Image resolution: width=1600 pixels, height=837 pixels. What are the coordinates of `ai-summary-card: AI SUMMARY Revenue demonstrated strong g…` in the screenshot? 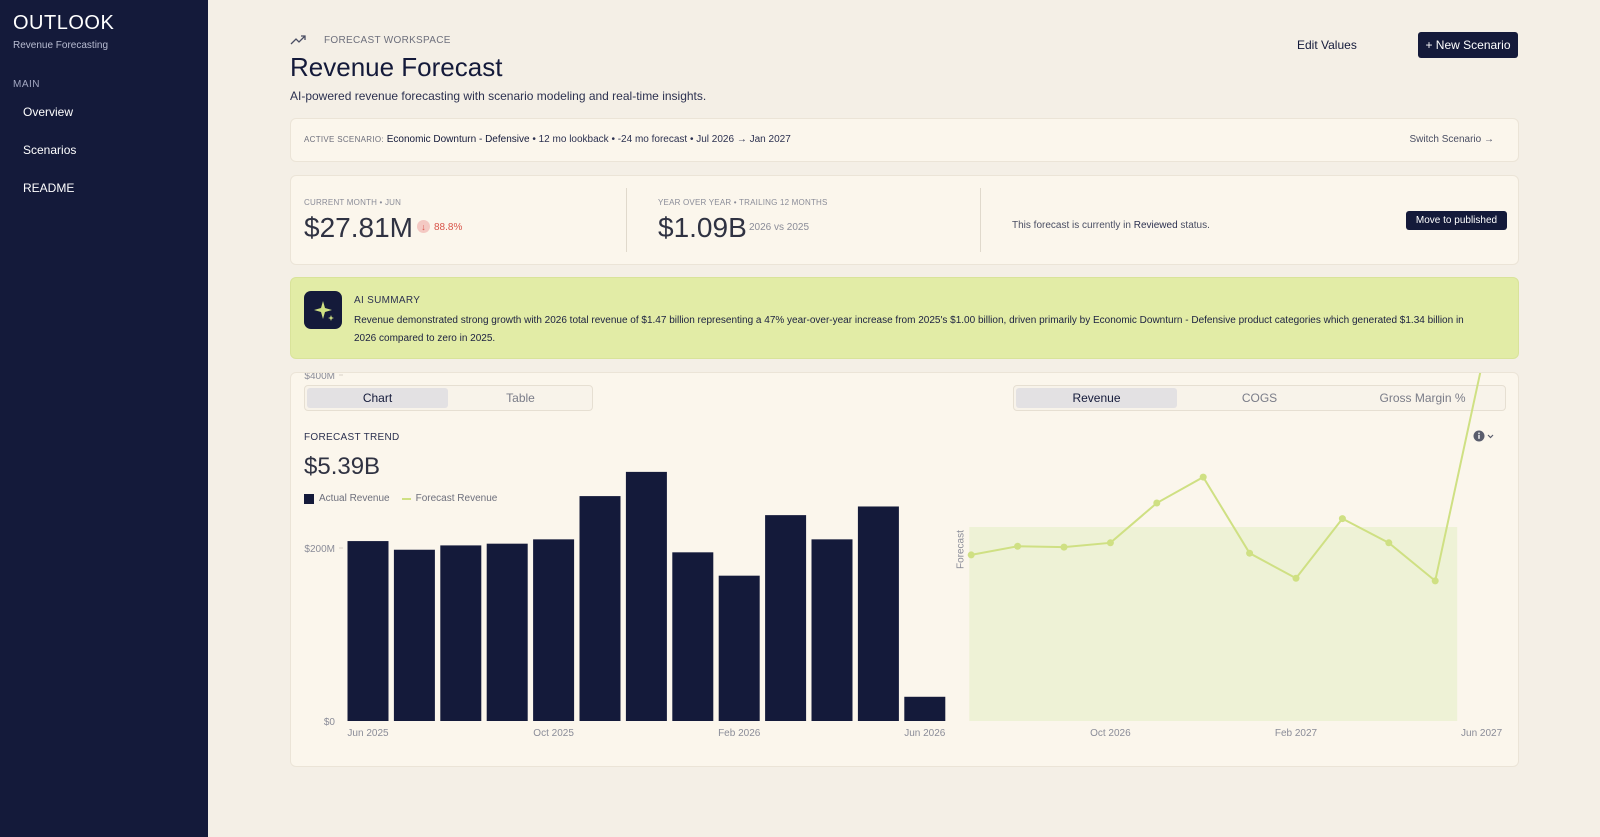 It's located at (904, 318).